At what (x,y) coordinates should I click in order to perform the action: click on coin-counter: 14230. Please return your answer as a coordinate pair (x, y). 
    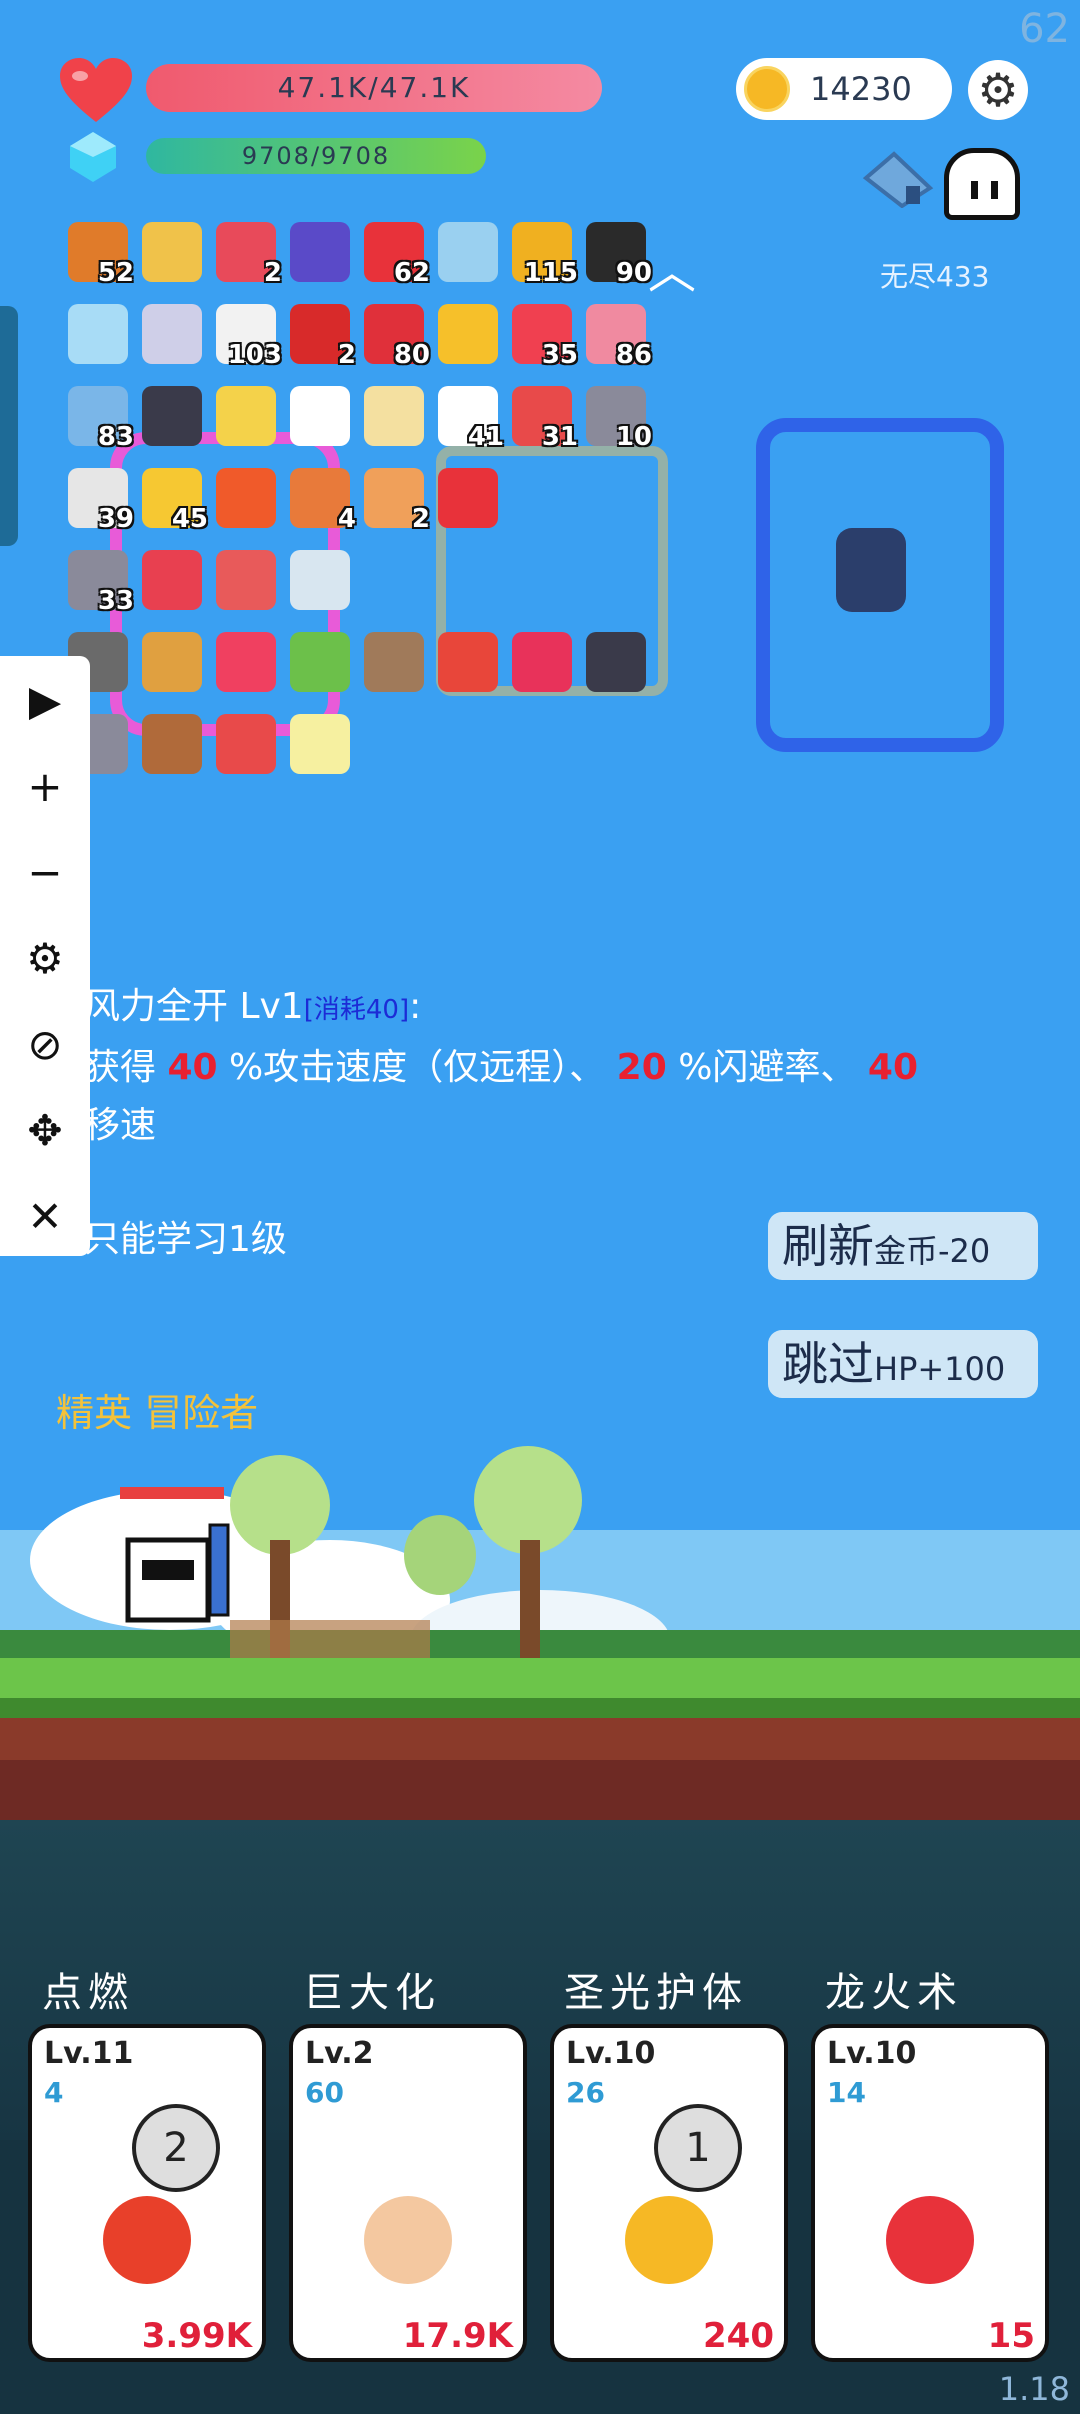
    Looking at the image, I should click on (844, 89).